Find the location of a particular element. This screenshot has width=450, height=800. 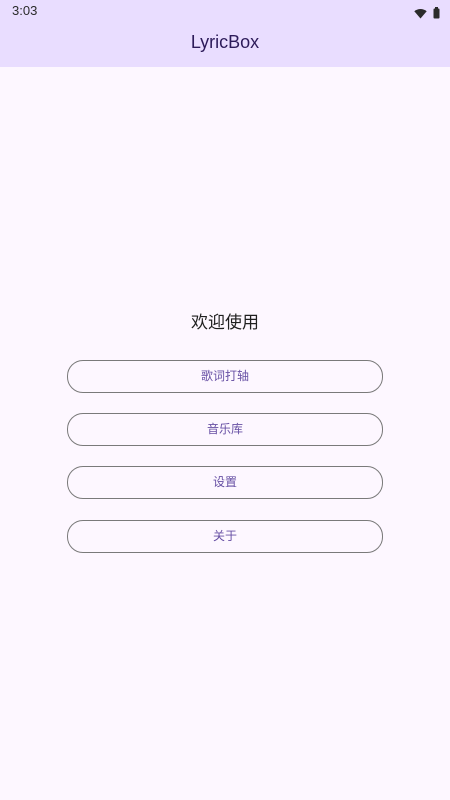

top-app-bar: 3:03 LyricBox is located at coordinates (225, 33).